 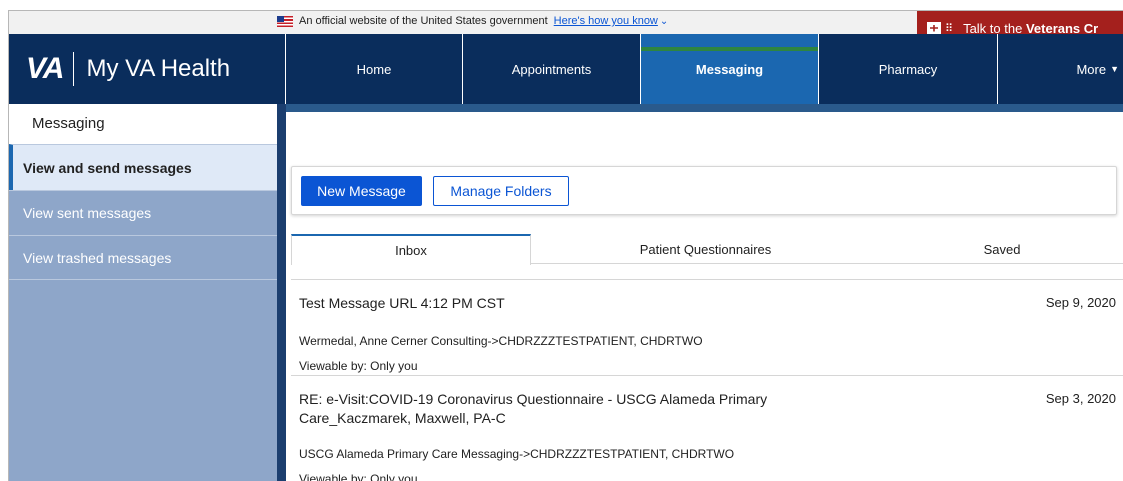 What do you see at coordinates (143, 124) in the screenshot?
I see `sidebar-title: Messaging` at bounding box center [143, 124].